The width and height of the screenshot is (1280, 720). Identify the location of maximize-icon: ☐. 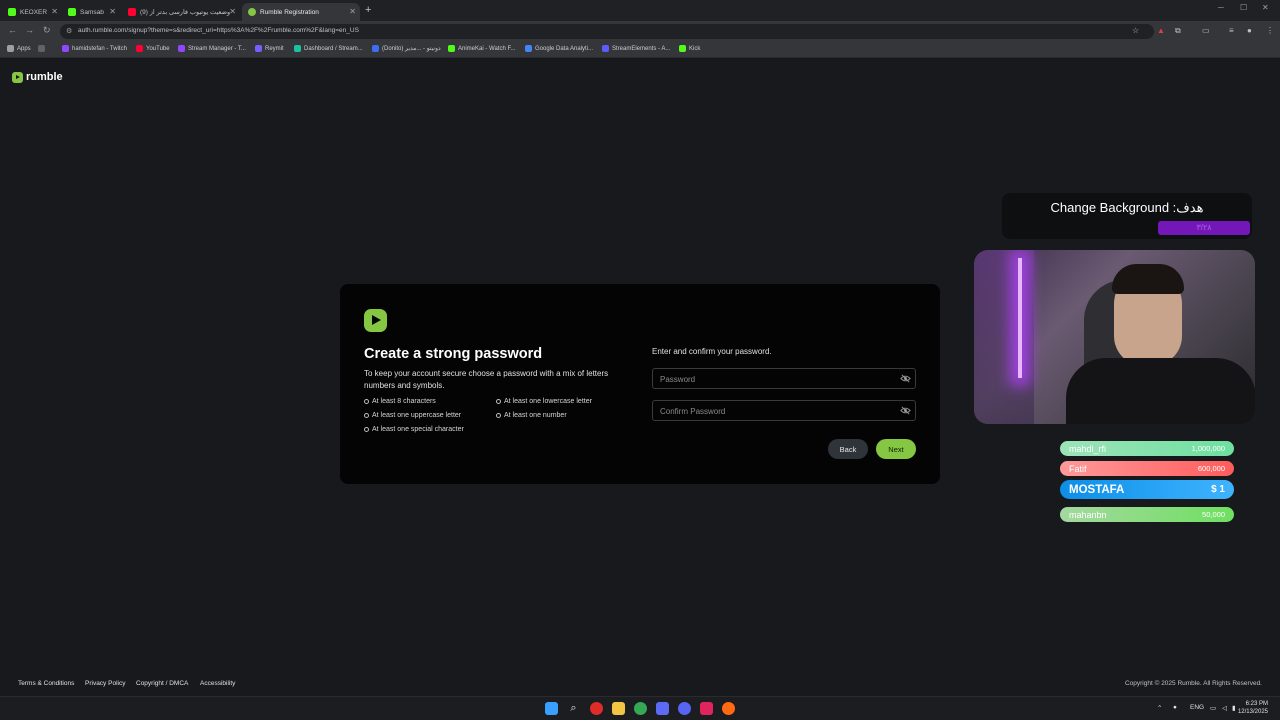
(1243, 7).